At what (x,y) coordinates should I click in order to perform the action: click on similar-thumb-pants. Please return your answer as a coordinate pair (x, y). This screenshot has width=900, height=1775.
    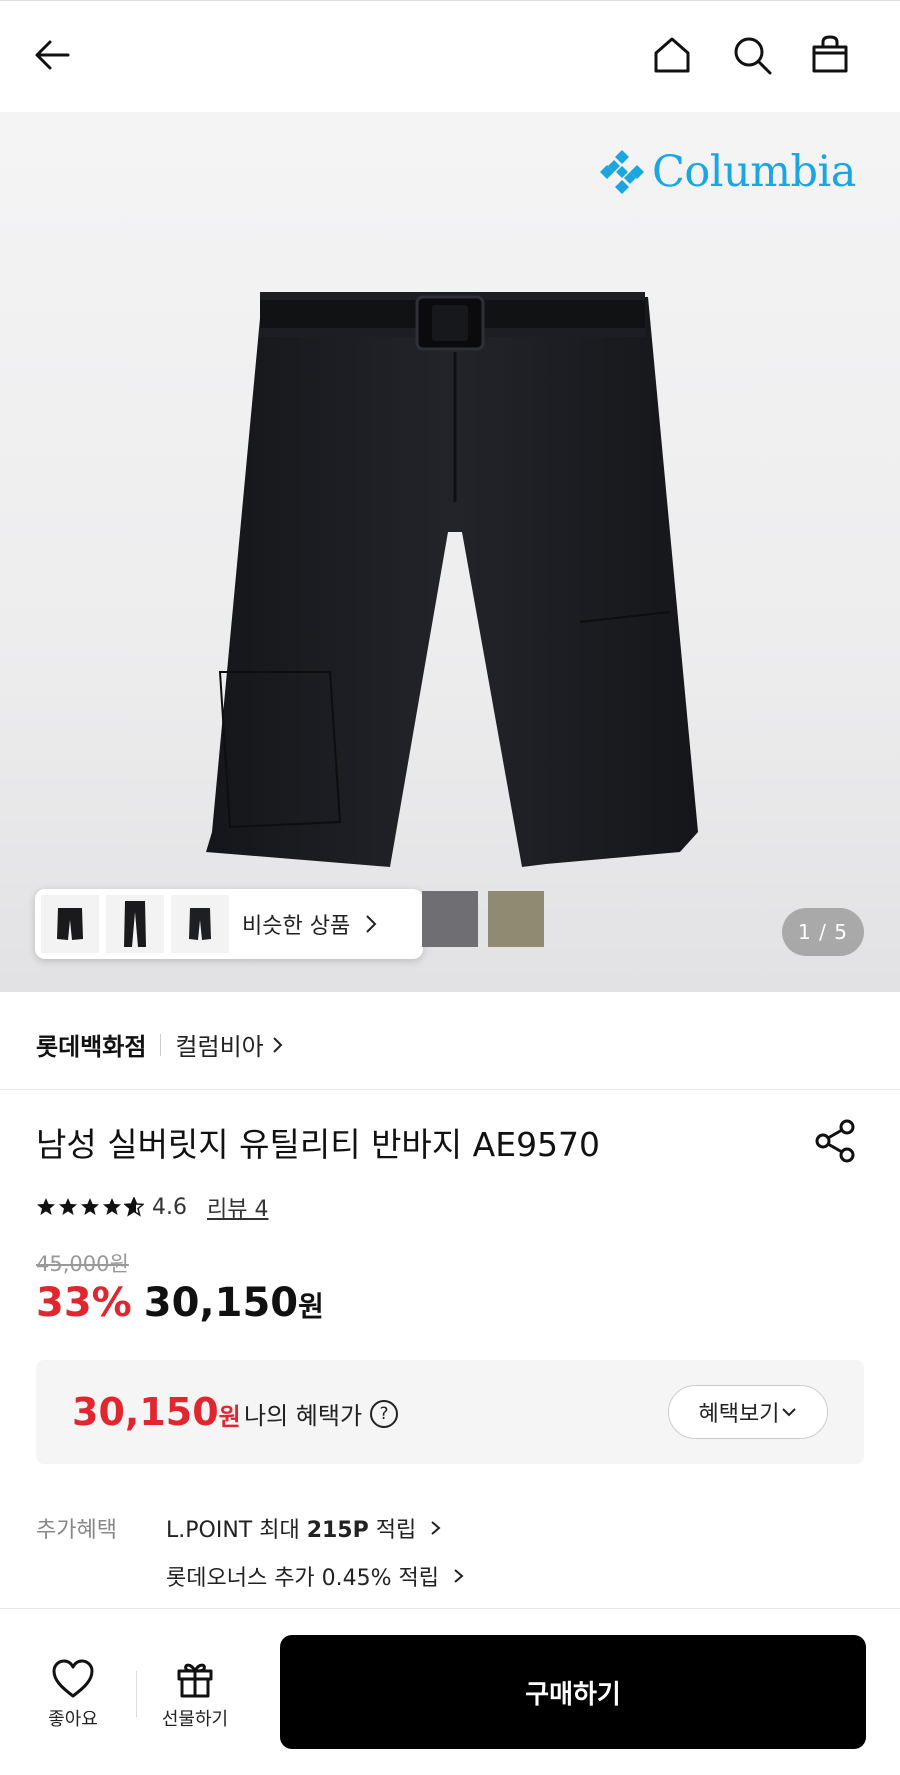
    Looking at the image, I should click on (135, 924).